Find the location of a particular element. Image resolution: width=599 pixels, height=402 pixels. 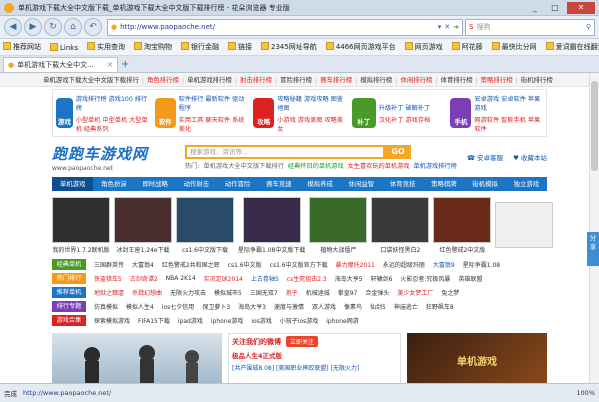

promo-banner-right: 单机游戏 is located at coordinates (477, 358).